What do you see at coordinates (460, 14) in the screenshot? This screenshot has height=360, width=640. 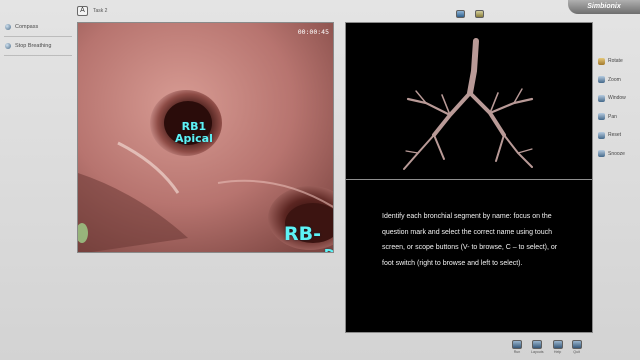 I see `square-view-icon` at bounding box center [460, 14].